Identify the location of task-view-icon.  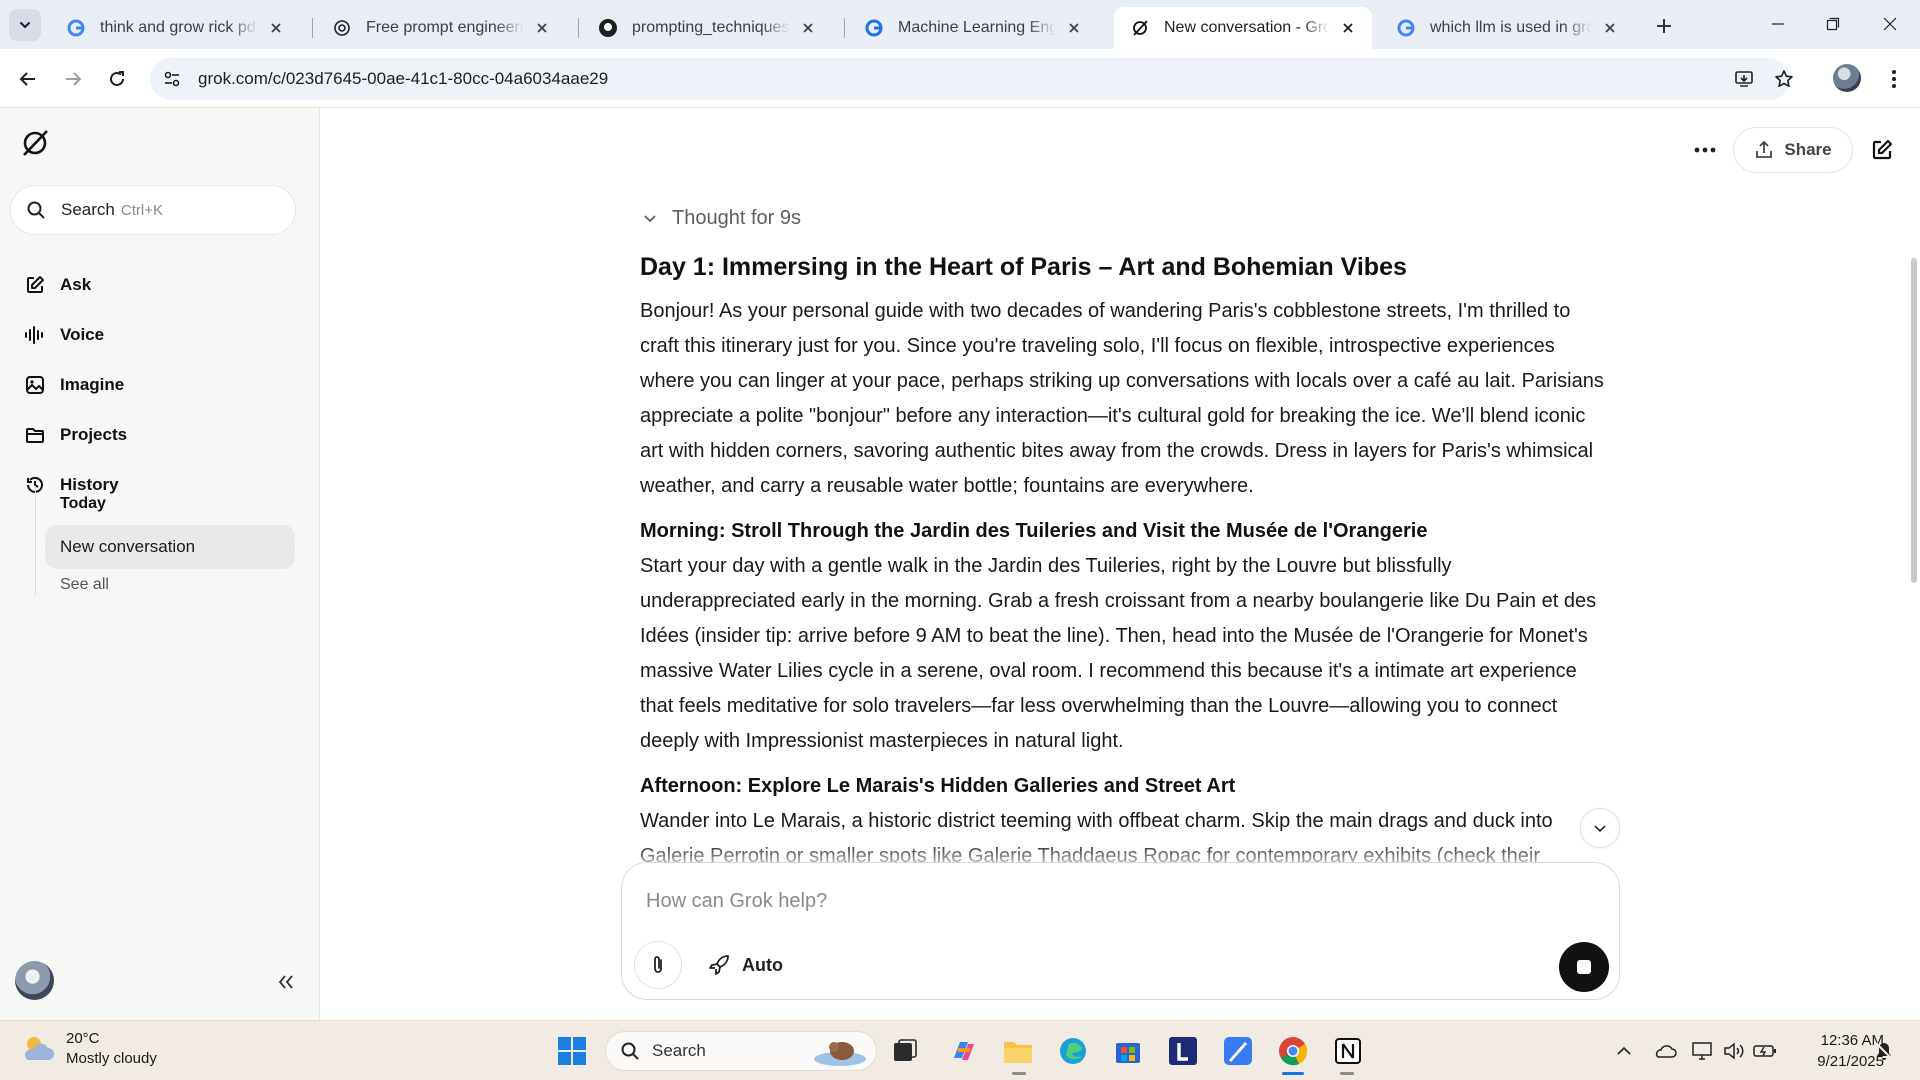
(905, 1051).